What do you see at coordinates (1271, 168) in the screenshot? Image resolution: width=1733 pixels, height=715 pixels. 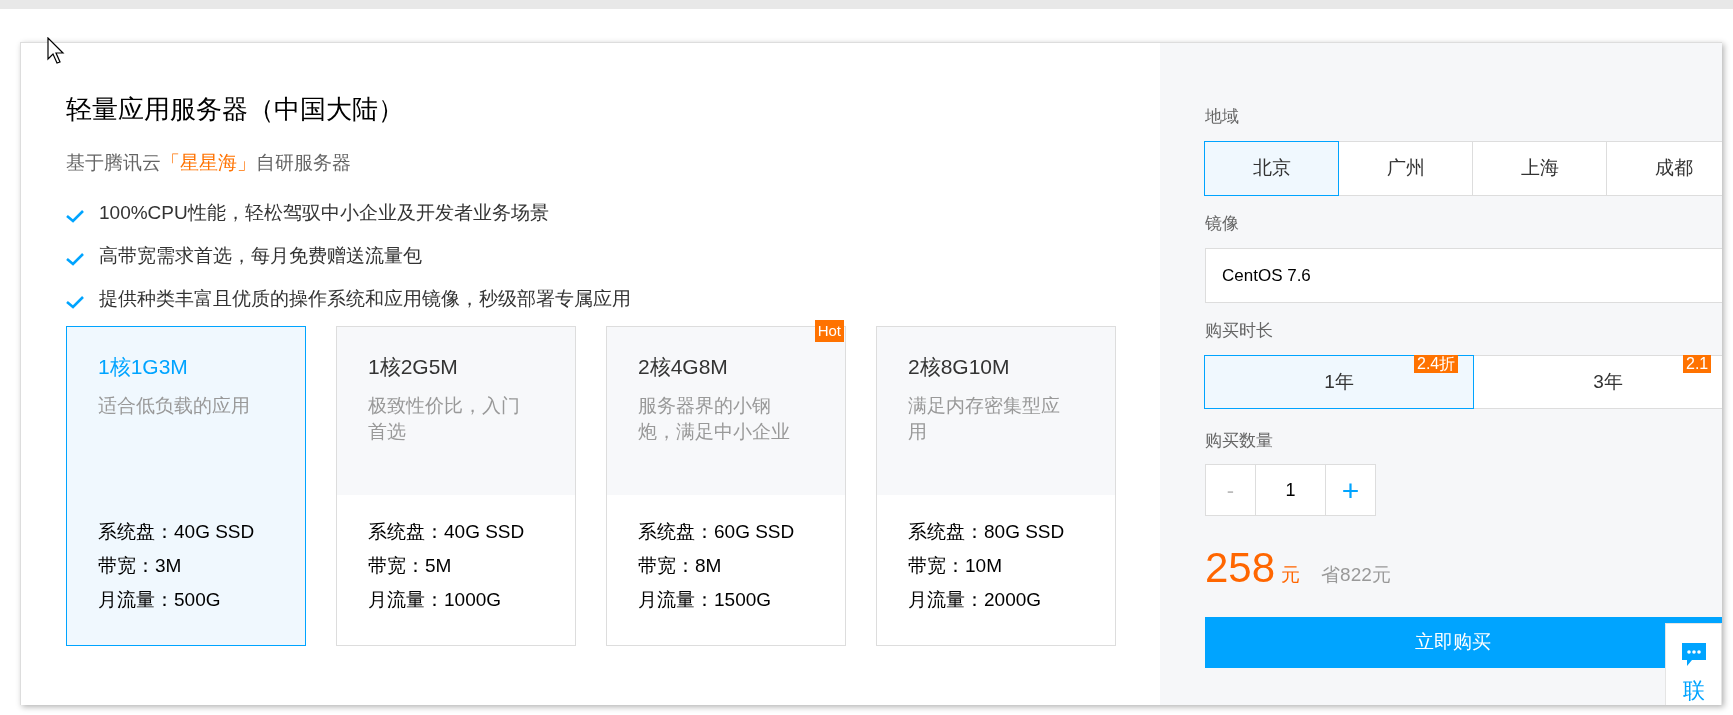 I see `region-tab: 北京` at bounding box center [1271, 168].